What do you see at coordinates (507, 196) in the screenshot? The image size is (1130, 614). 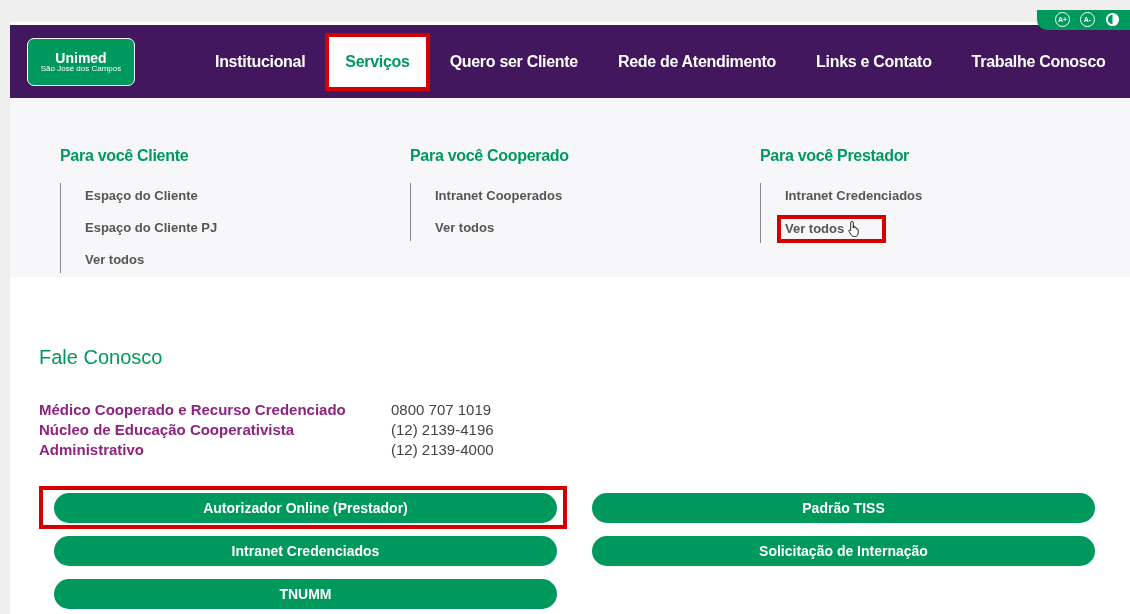 I see `menu-link: Intranet Cooperados` at bounding box center [507, 196].